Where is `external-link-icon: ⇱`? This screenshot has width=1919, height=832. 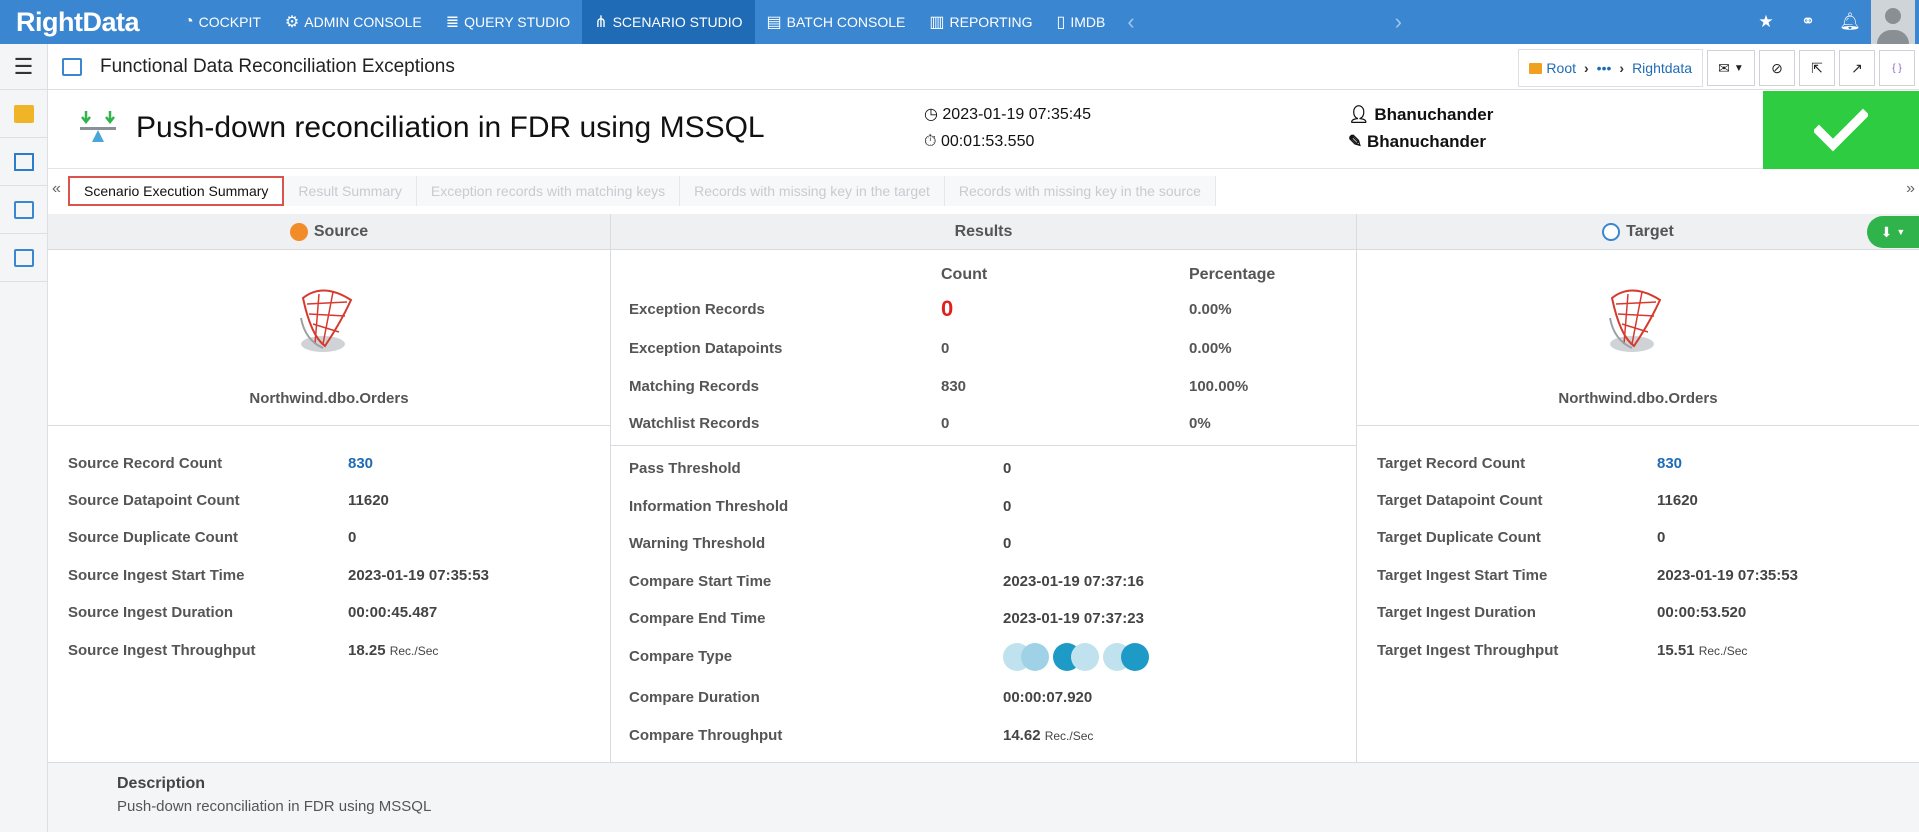
external-link-icon: ⇱ is located at coordinates (1817, 67).